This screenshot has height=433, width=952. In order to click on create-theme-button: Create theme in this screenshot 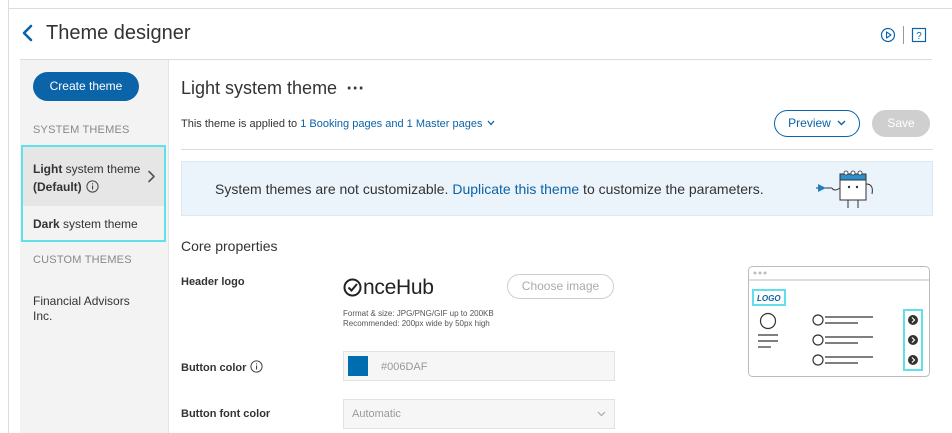, I will do `click(86, 86)`.